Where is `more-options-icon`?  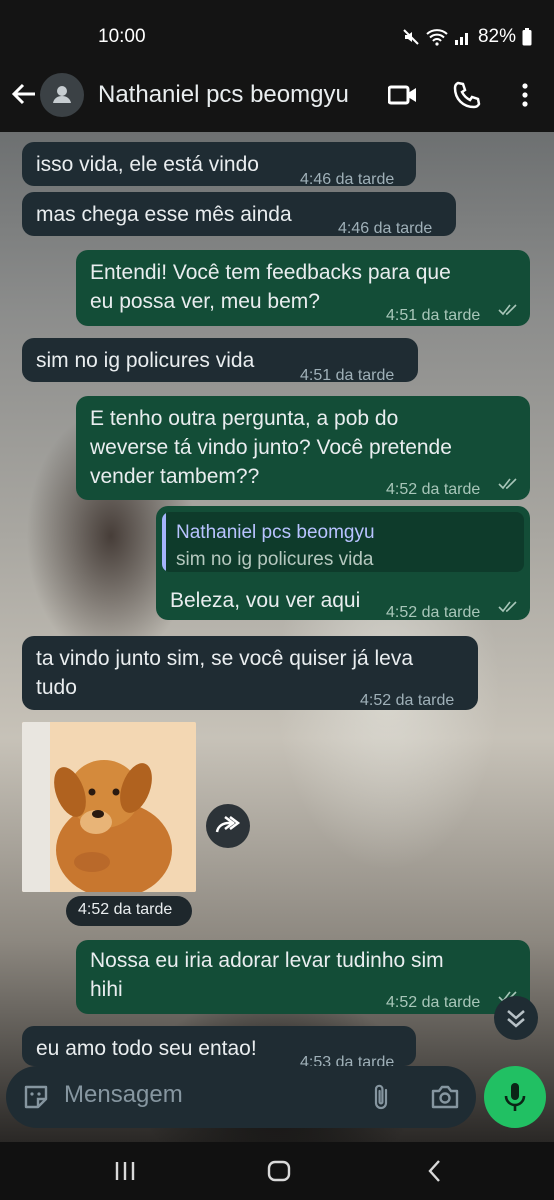 more-options-icon is located at coordinates (525, 95).